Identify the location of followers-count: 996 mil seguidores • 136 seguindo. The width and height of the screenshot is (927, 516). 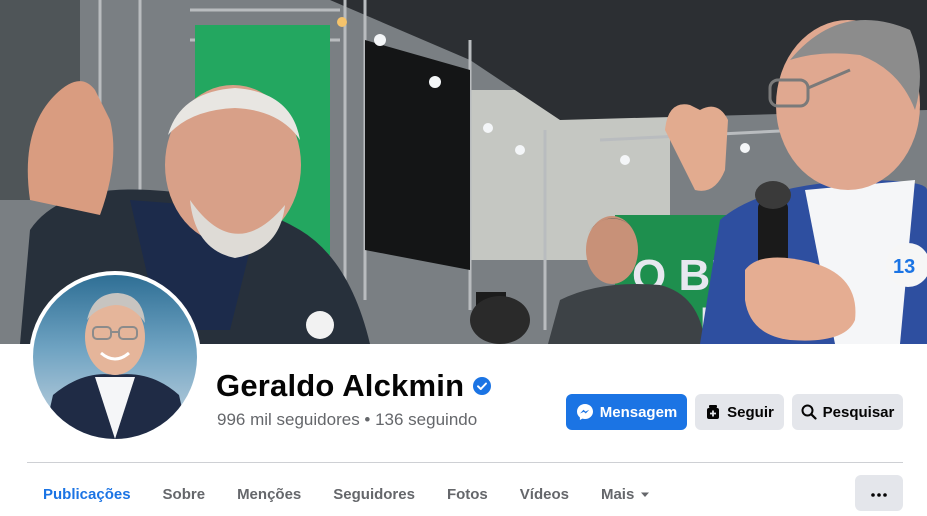
(347, 420).